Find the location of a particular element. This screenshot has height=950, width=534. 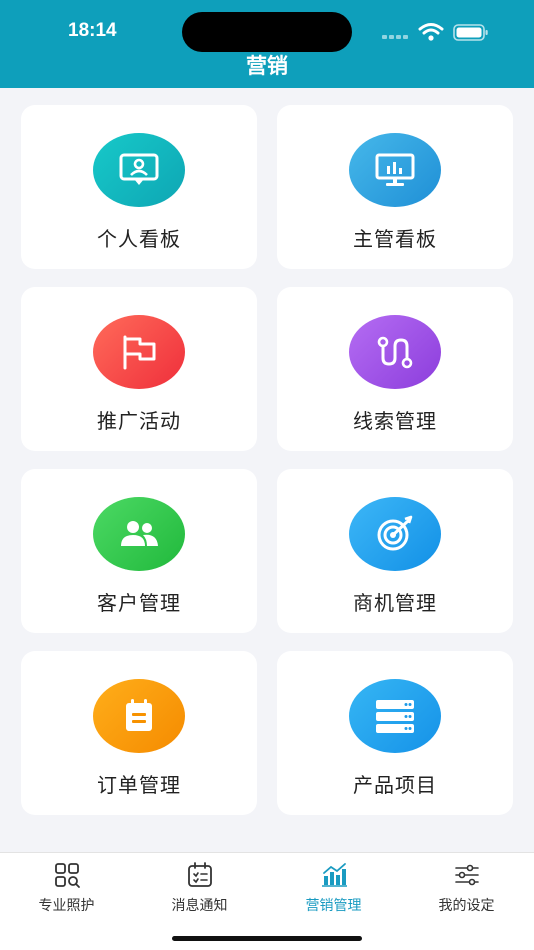

target-icon is located at coordinates (395, 534).